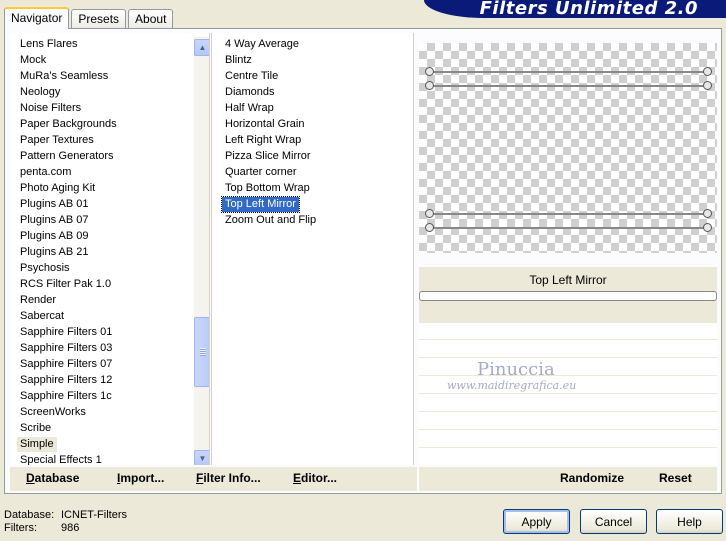 The image size is (726, 541). I want to click on tab-presets: Presets, so click(99, 18).